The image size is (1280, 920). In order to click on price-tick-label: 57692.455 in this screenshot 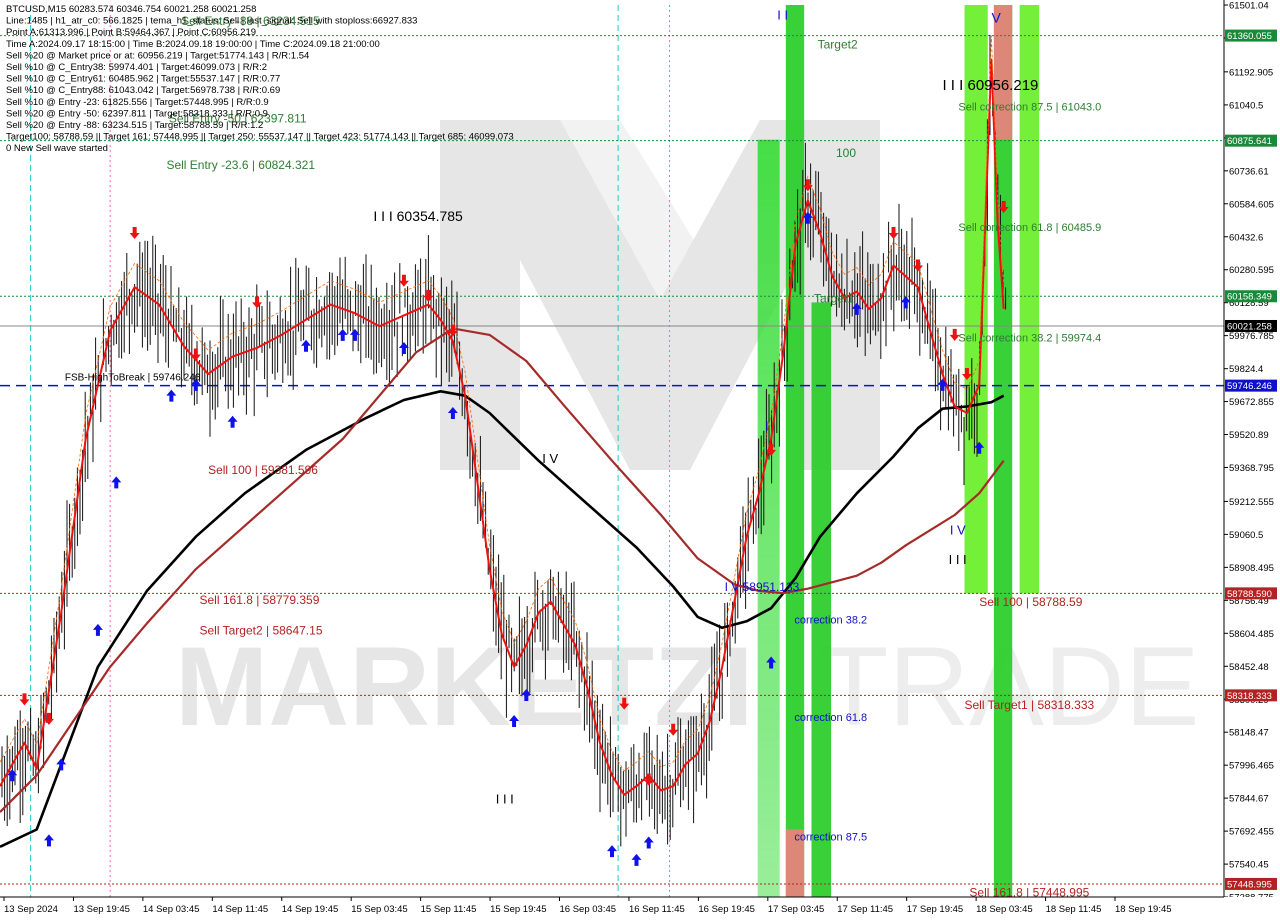, I will do `click(1251, 832)`.